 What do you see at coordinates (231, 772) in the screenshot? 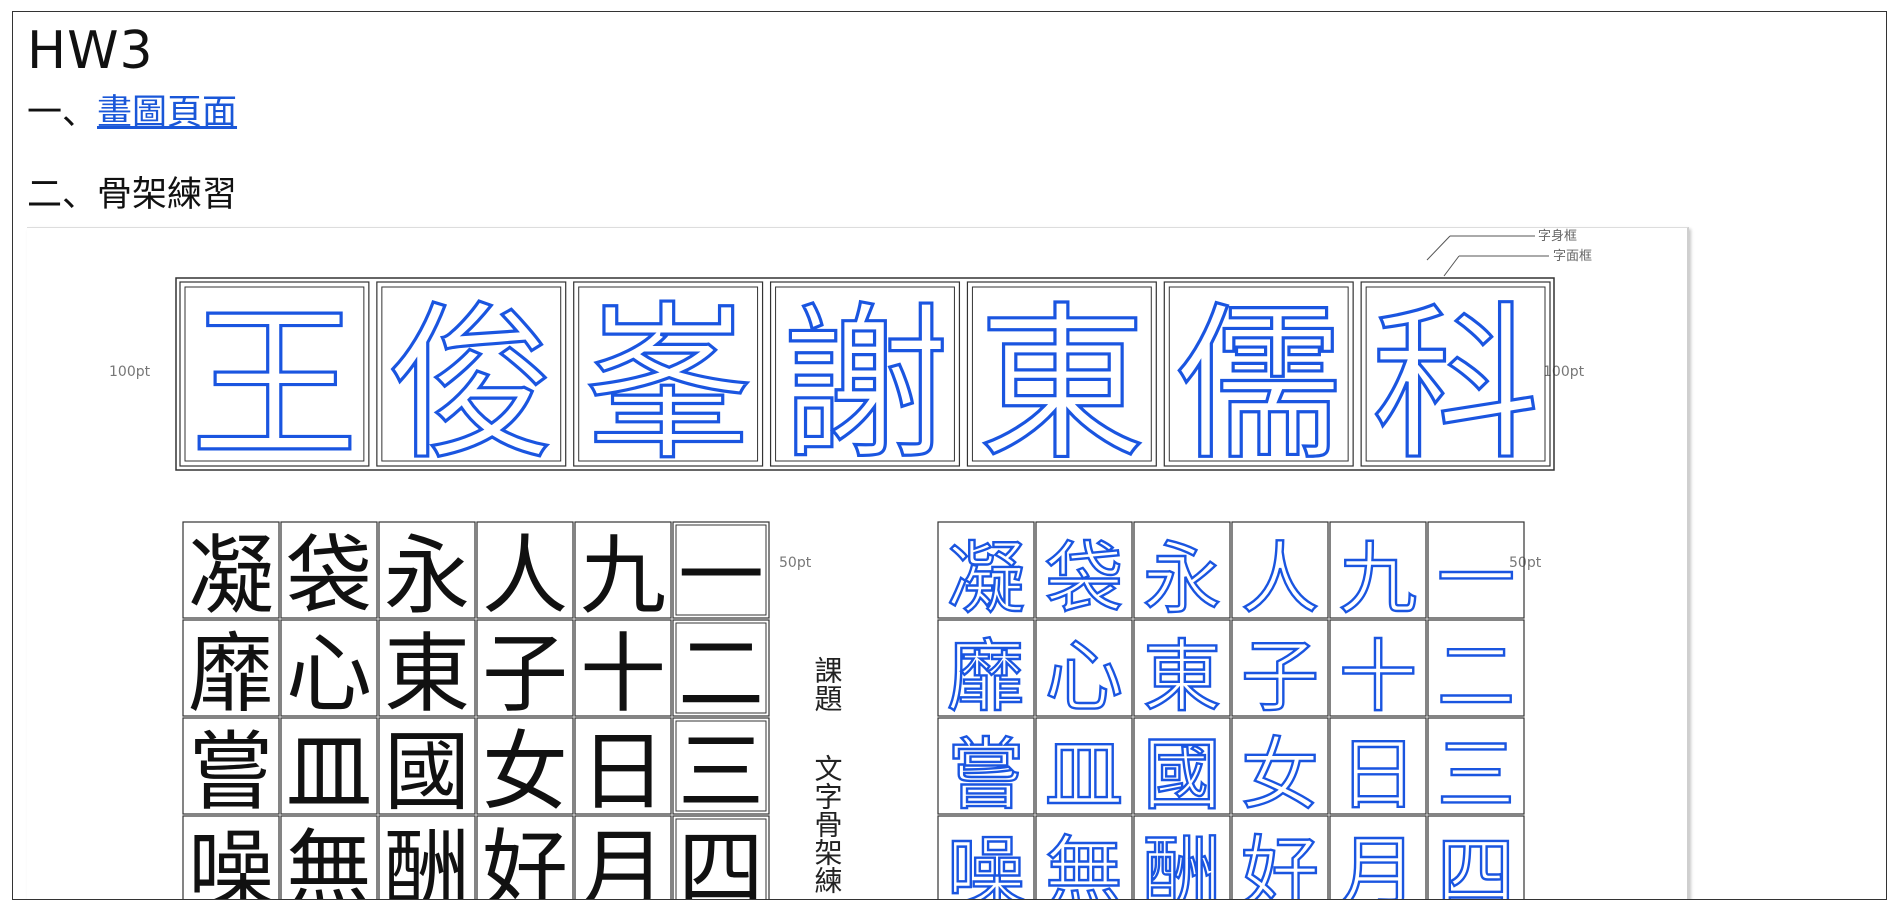
I see `reference-char: 嘗` at bounding box center [231, 772].